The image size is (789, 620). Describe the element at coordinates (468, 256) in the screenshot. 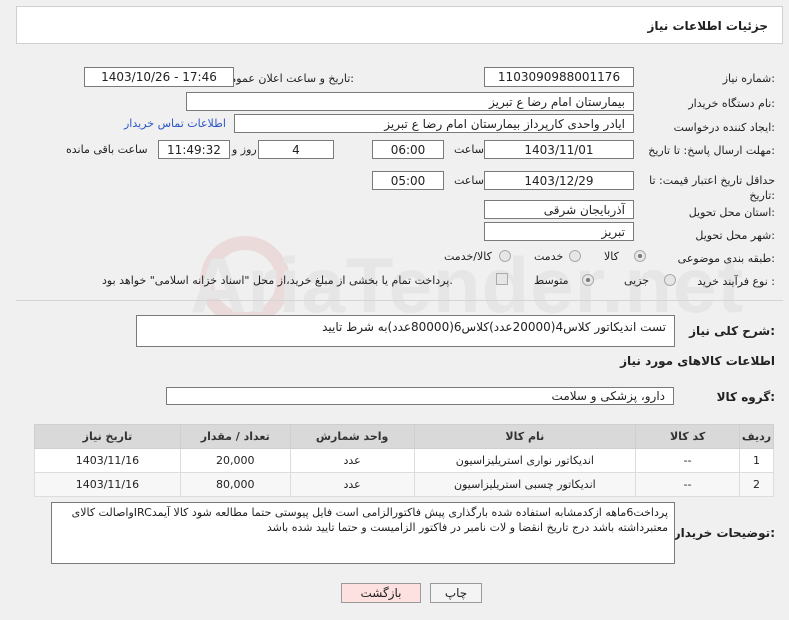

I see `category-option-goods-service: کالا/خدمت` at that location.